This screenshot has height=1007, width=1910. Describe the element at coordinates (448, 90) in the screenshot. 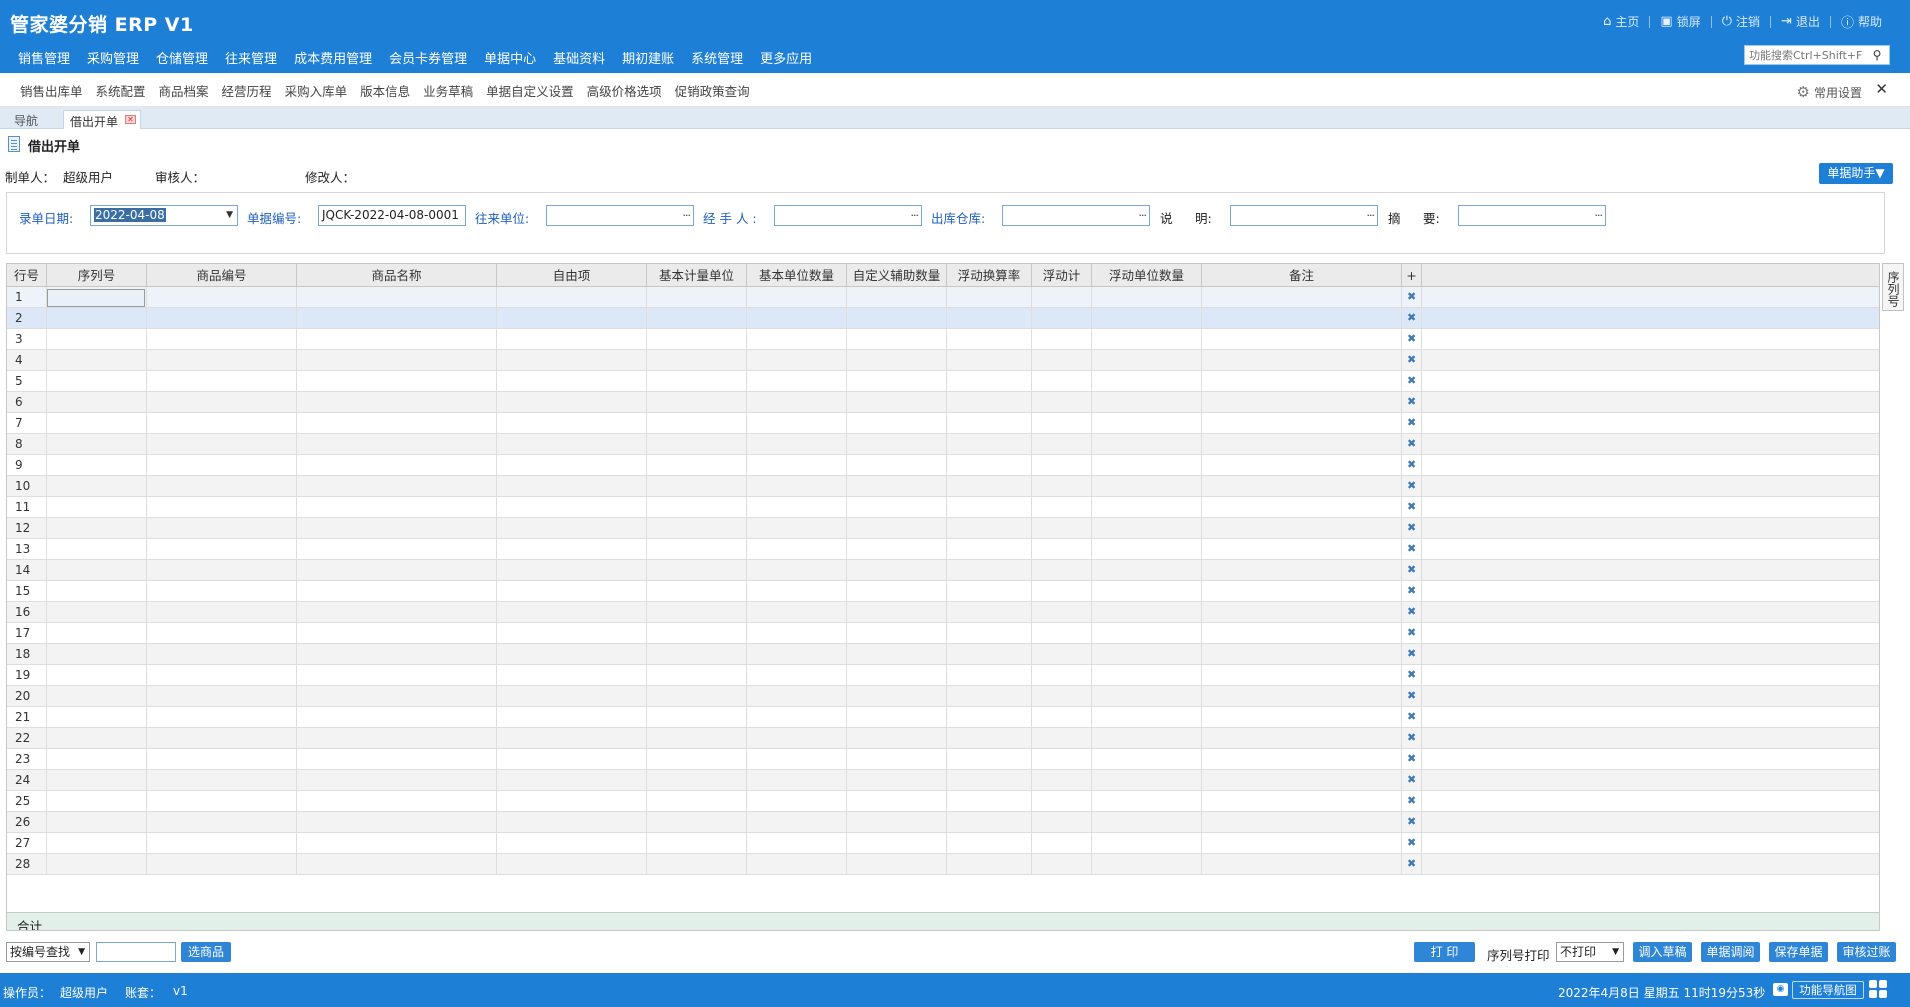

I see `quick-link-drafts: 业务草稿` at that location.